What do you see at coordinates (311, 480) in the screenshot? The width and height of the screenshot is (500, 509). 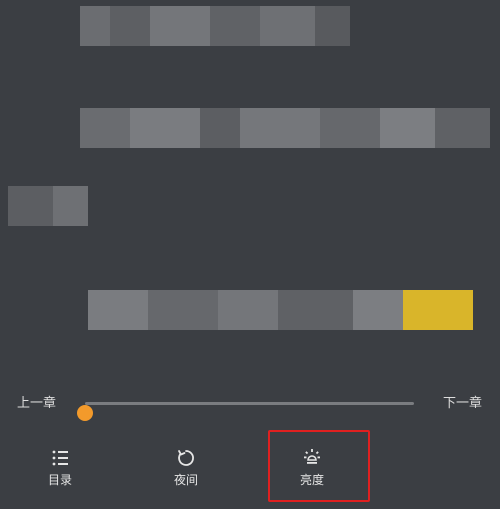 I see `tab-label: 亮度` at bounding box center [311, 480].